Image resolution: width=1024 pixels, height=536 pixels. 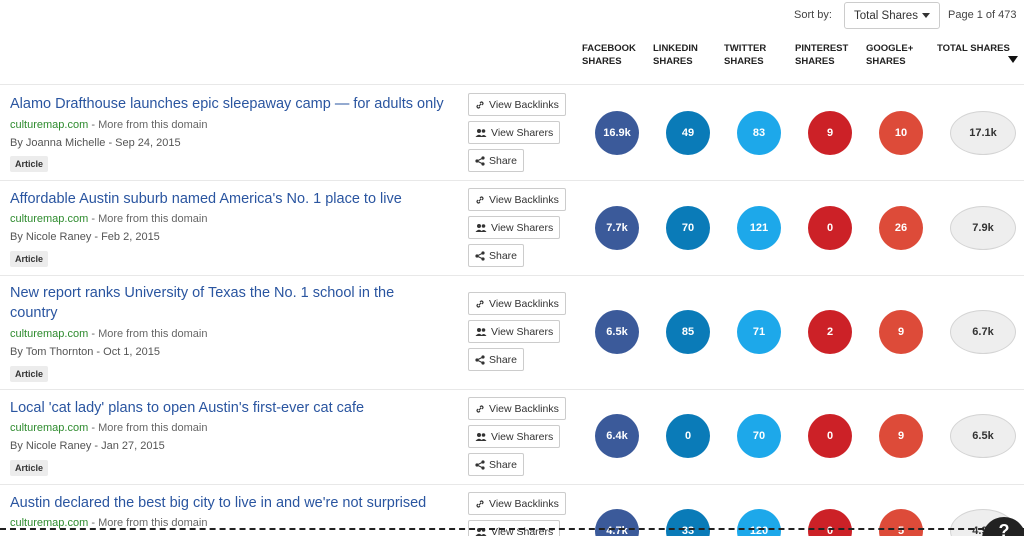 I want to click on facebook-shares-count: 6.4k, so click(x=617, y=436).